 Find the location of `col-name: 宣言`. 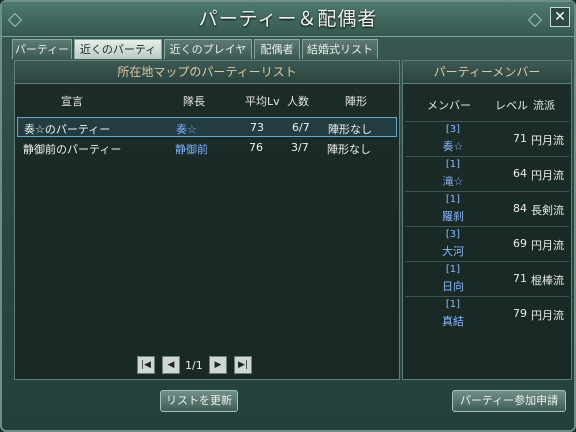

col-name: 宣言 is located at coordinates (72, 101).